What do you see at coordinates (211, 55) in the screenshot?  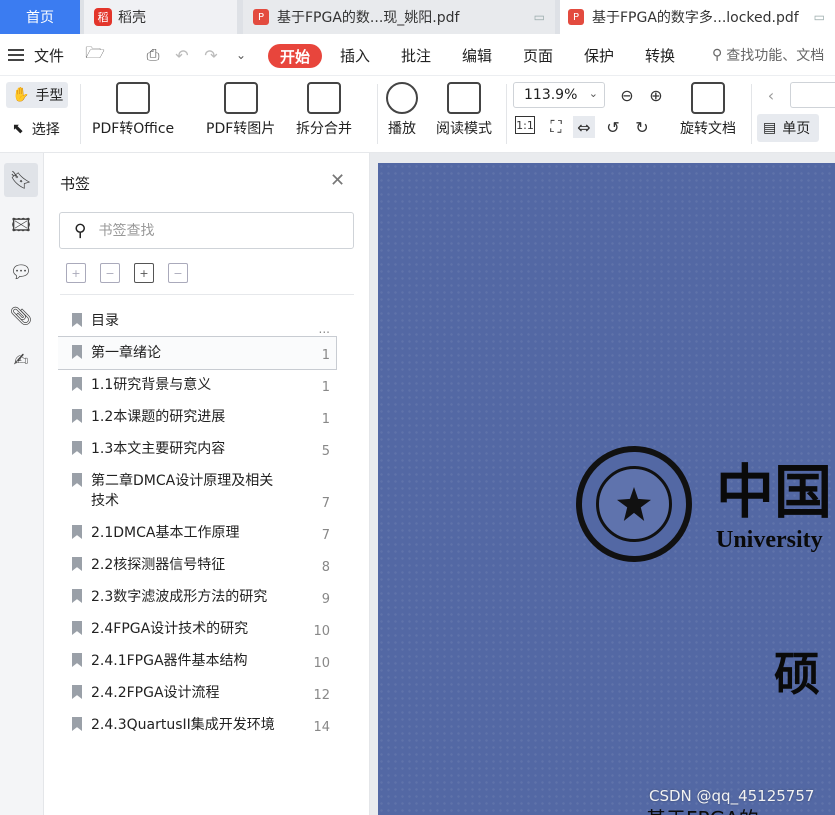 I see `redo-icon: ↷` at bounding box center [211, 55].